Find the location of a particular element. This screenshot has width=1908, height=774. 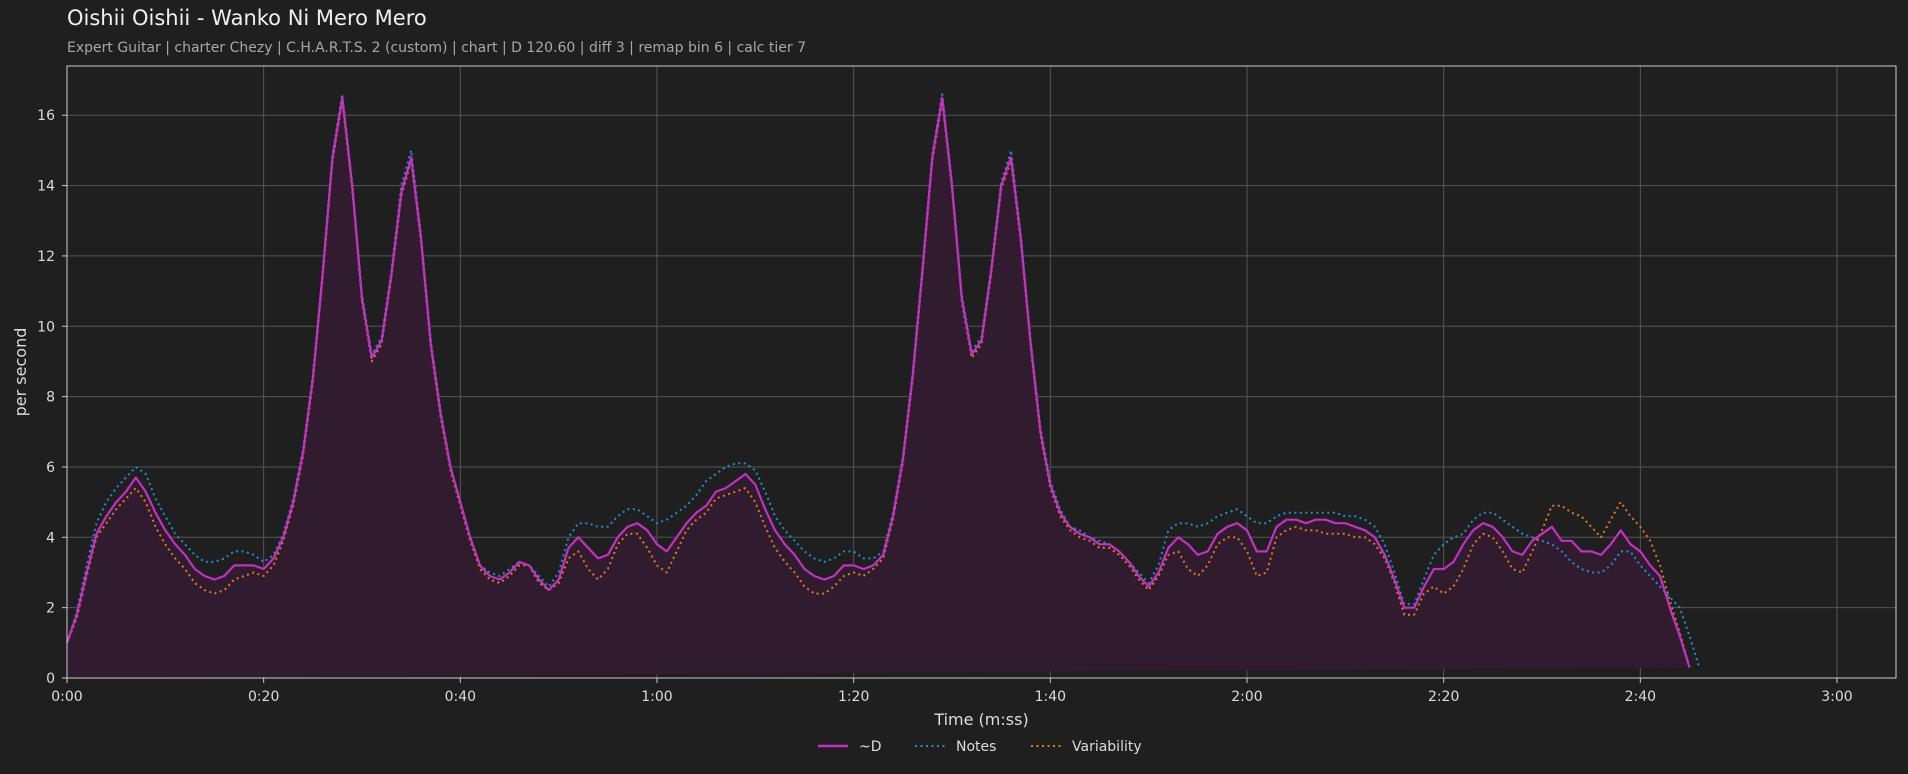

x-tick-label-4: 1:20 is located at coordinates (853, 697).